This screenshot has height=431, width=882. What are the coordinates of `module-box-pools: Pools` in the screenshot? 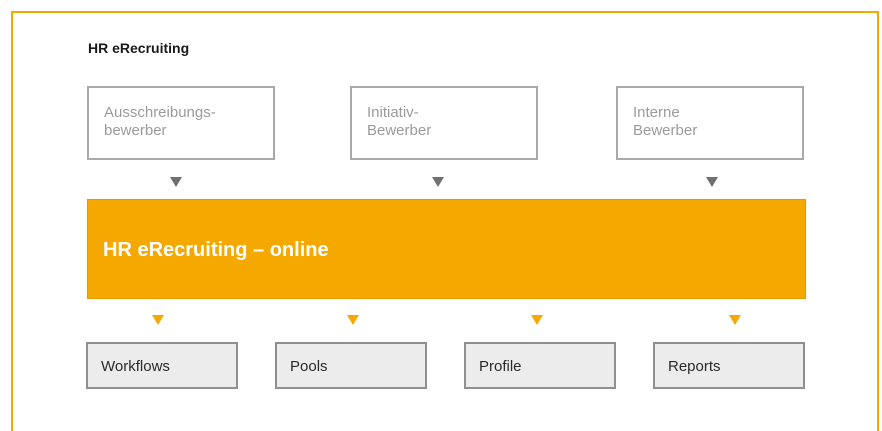 It's located at (351, 365).